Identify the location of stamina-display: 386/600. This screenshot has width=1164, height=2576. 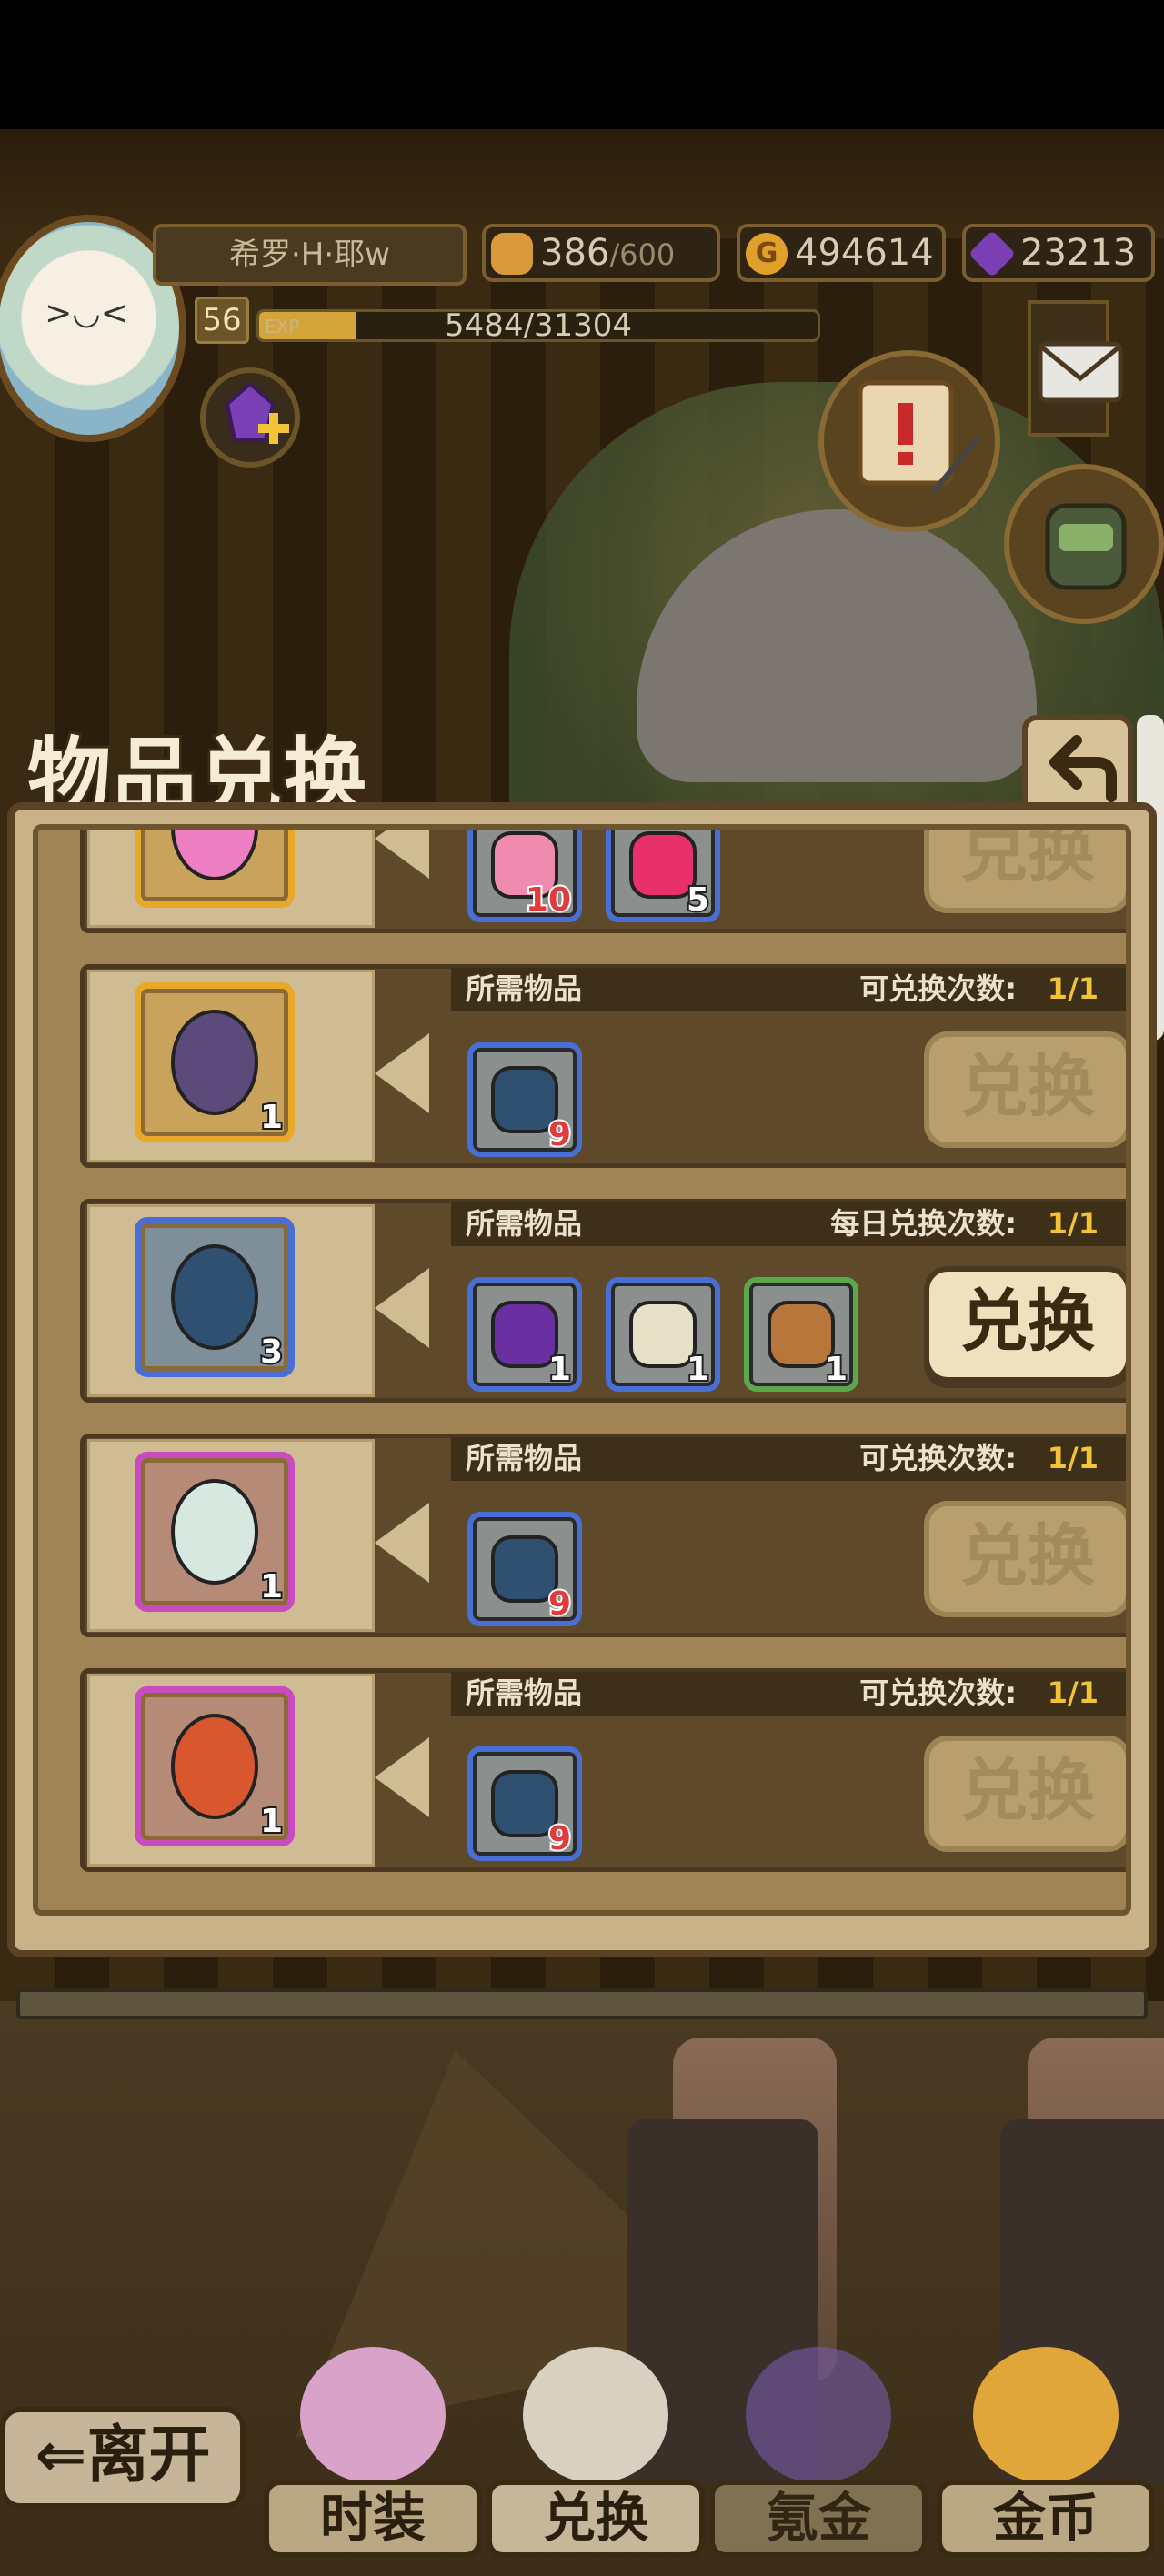
(601, 253).